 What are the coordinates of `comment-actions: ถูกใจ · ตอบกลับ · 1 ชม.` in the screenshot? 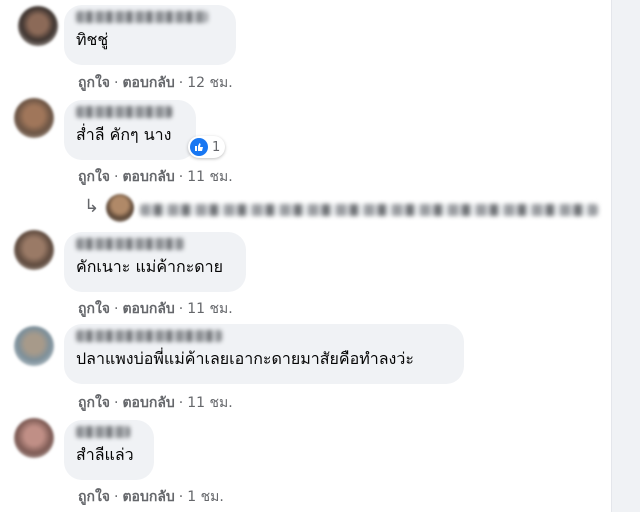 It's located at (151, 497).